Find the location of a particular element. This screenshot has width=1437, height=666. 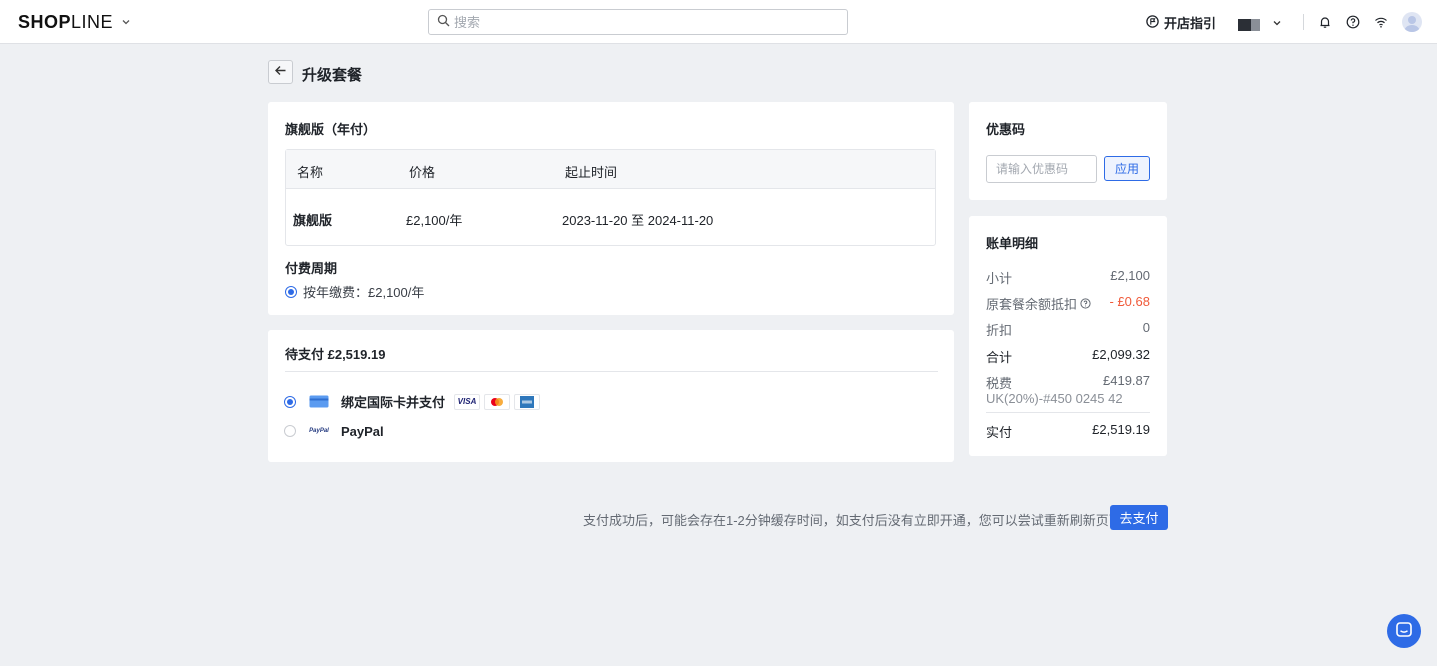

logo-text-3: LINE is located at coordinates (92, 21).